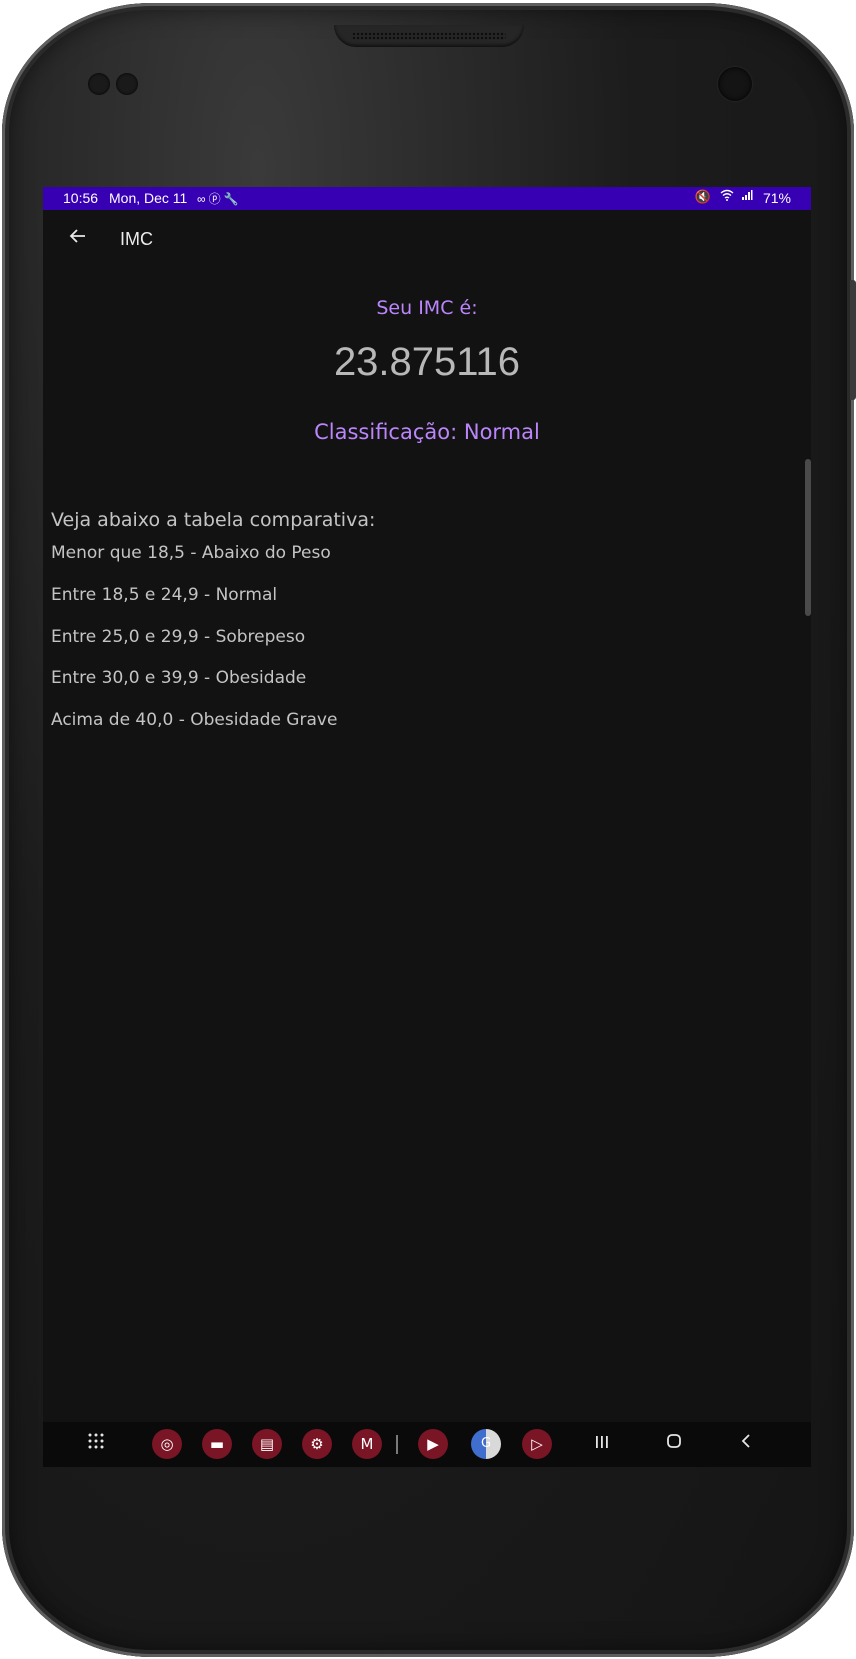 The image size is (856, 1659). Describe the element at coordinates (746, 1444) in the screenshot. I see `back-icon` at that location.